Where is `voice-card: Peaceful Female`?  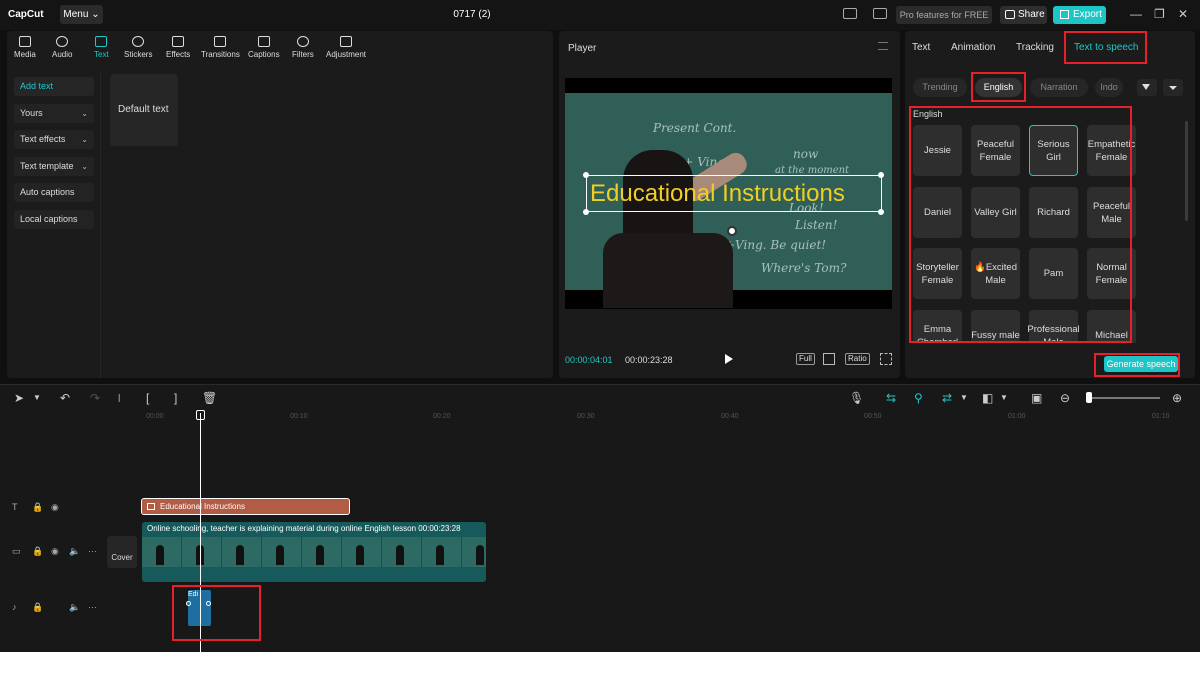
voice-card: Peaceful Female is located at coordinates (995, 150).